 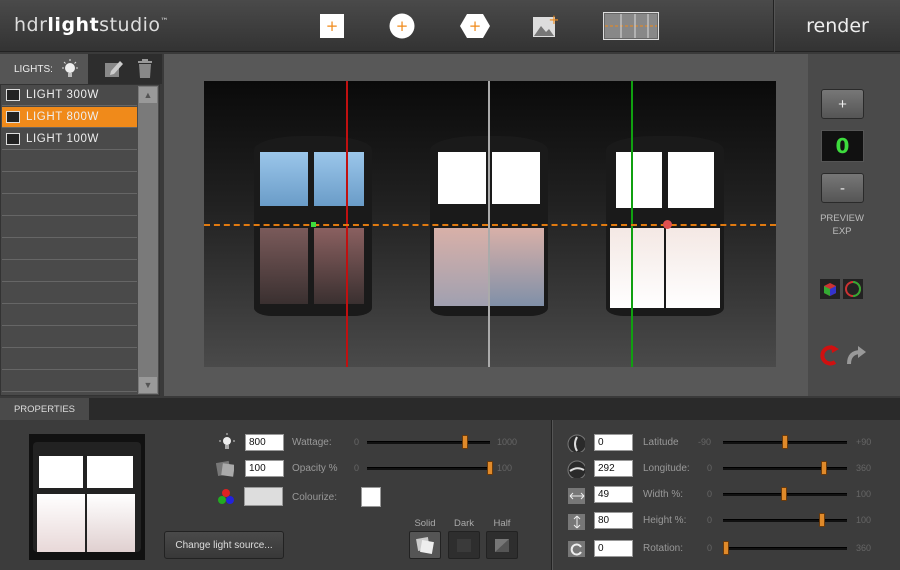 I want to click on dark-mode-icon, so click(x=464, y=545).